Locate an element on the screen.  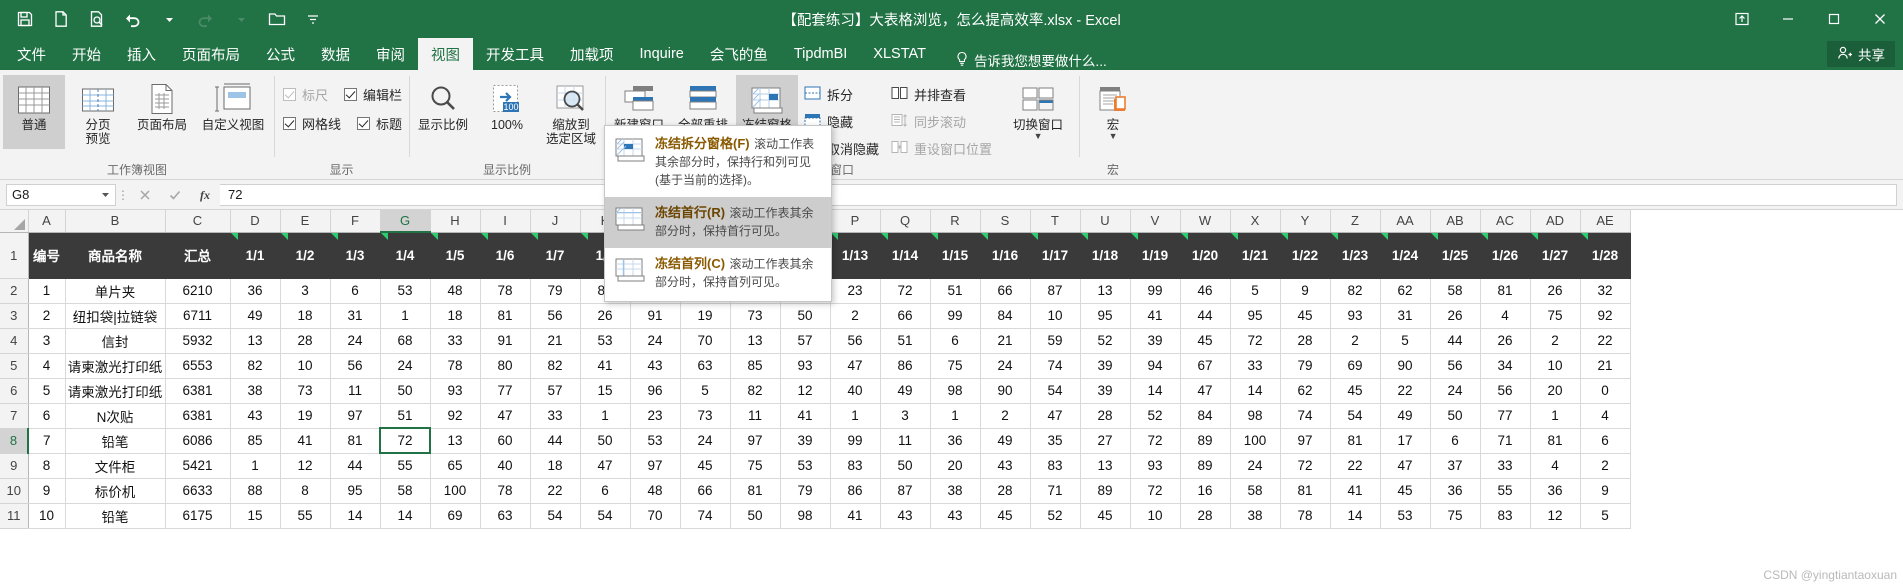
cell-Y3: 45 is located at coordinates (1305, 316).